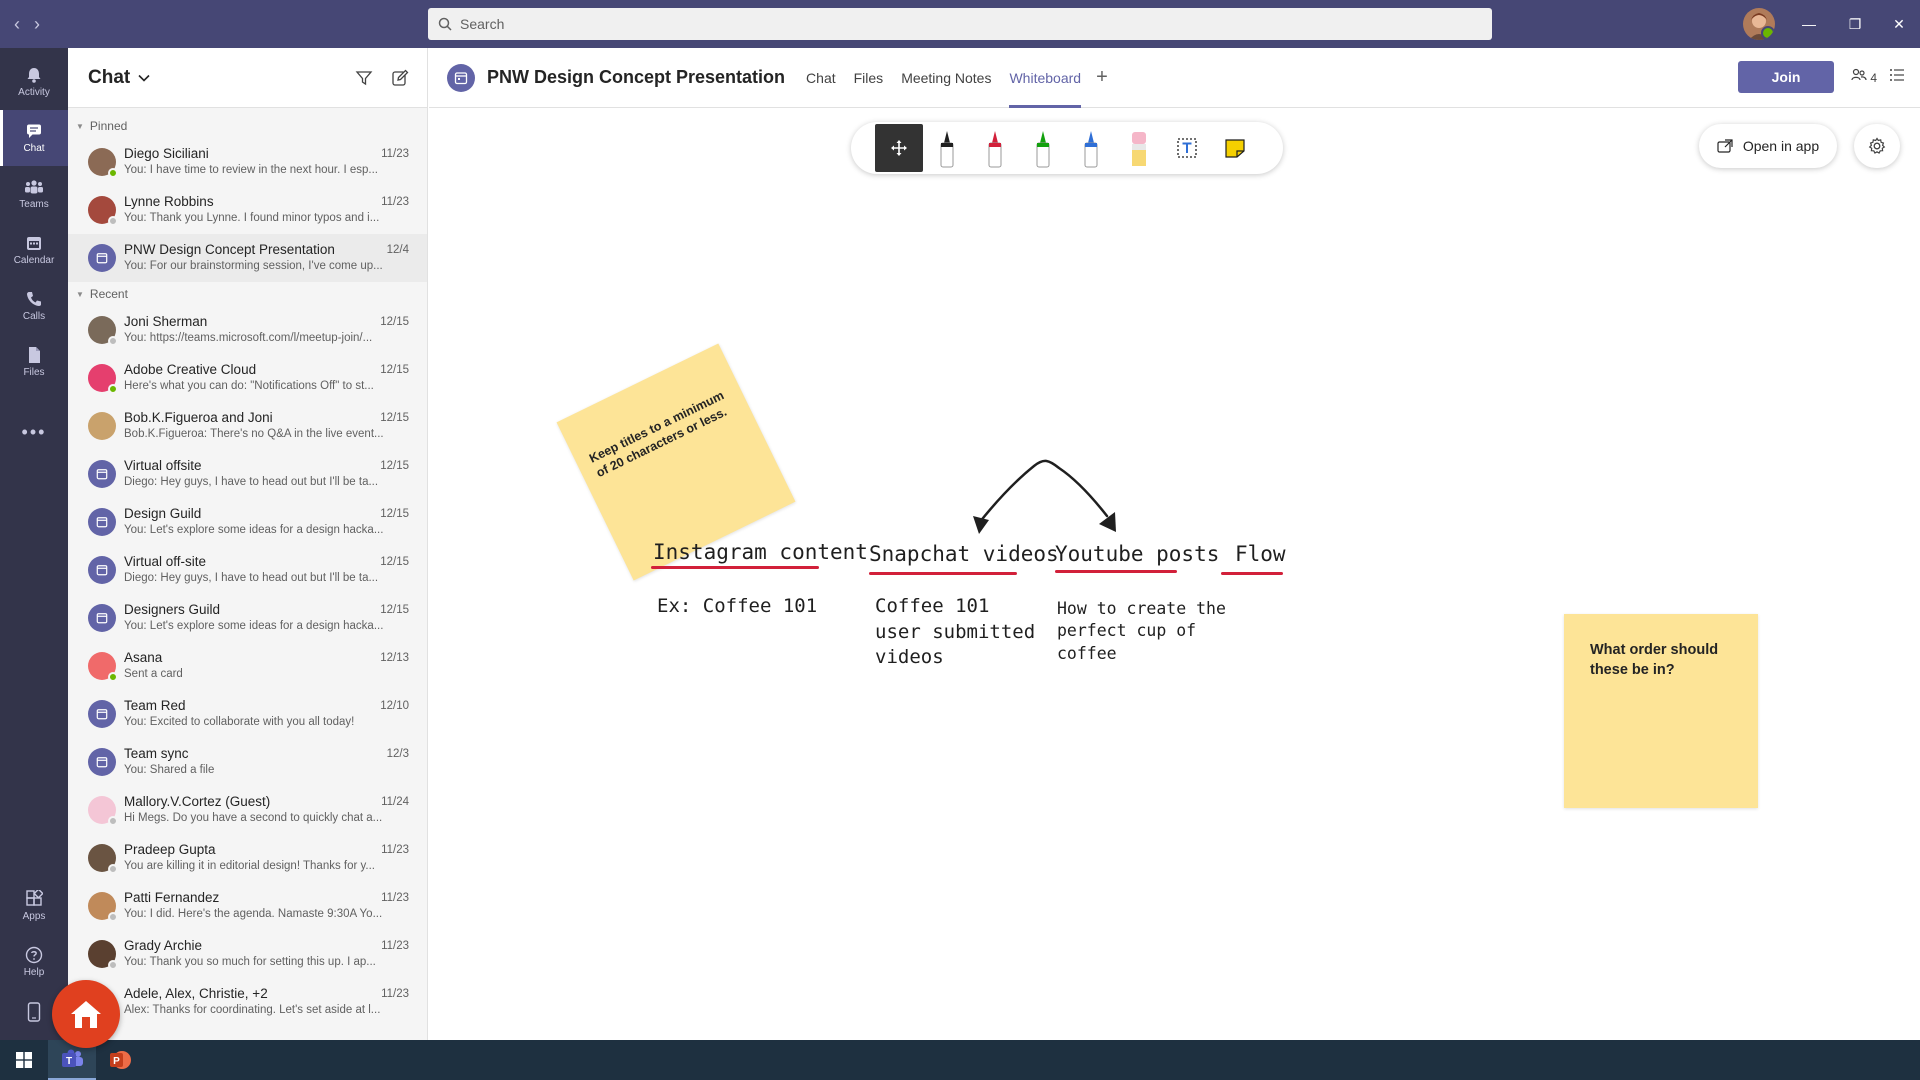  I want to click on heading-youtube: Youtube posts, so click(1137, 554).